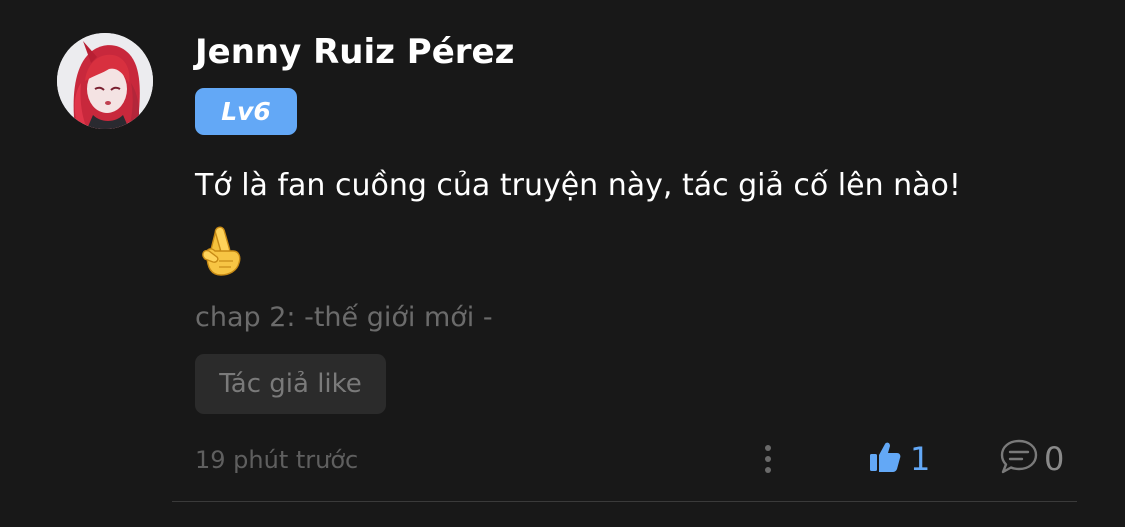 The image size is (1125, 527). Describe the element at coordinates (1019, 459) in the screenshot. I see `comment-bubble-icon` at that location.